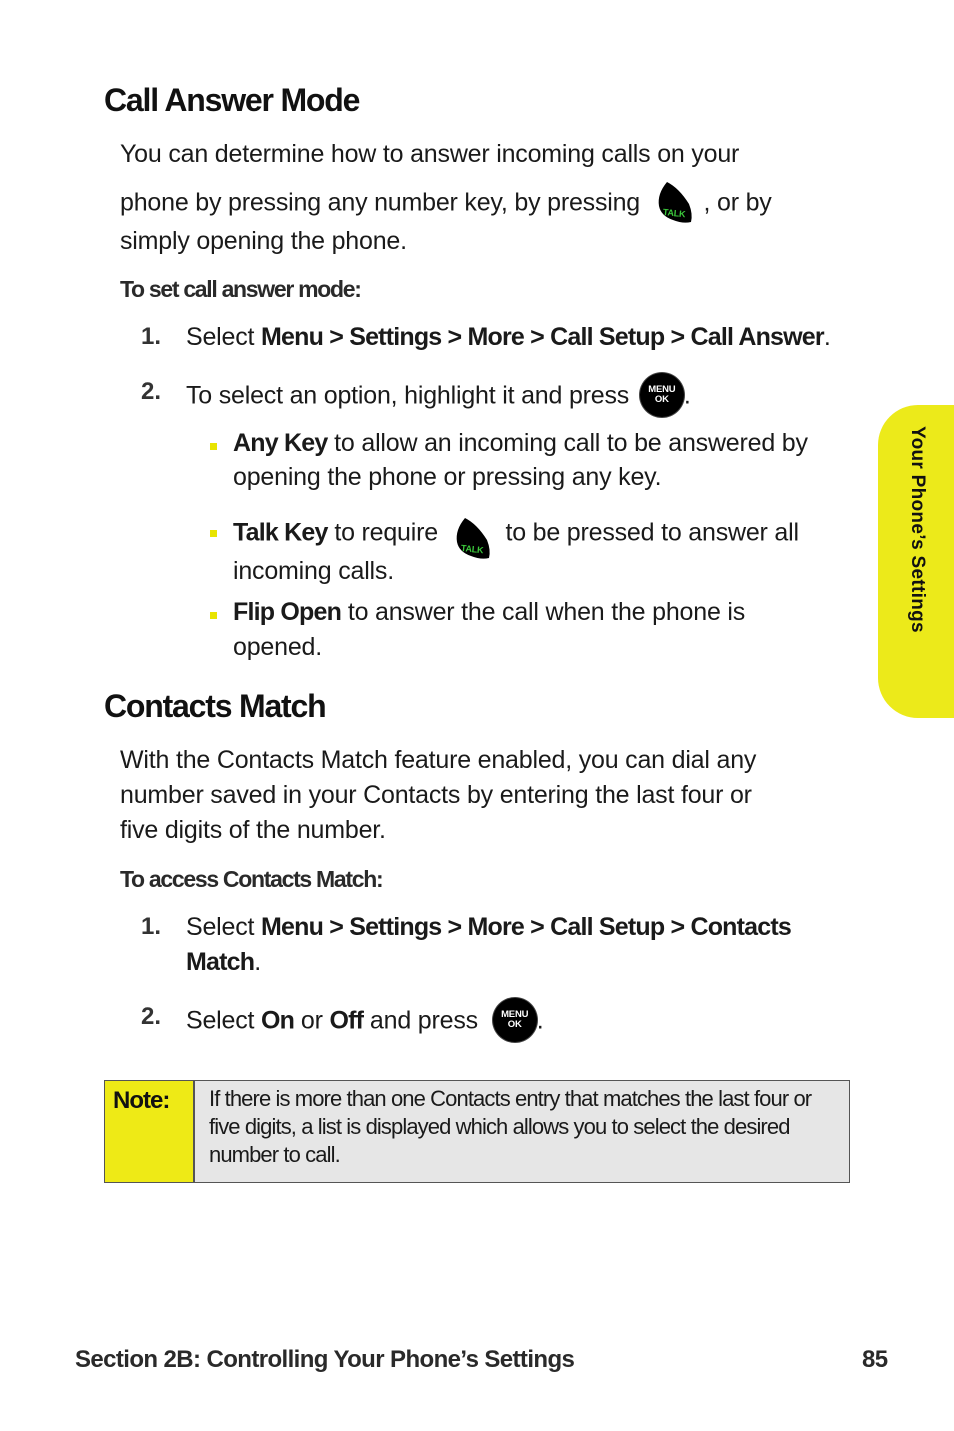 Image resolution: width=954 pixels, height=1431 pixels. I want to click on intro-text-cont: , or by, so click(737, 202).